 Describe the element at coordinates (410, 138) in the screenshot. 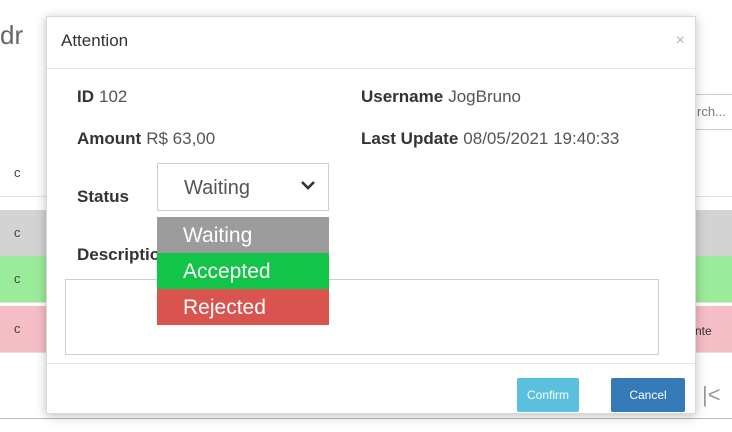

I see `last-update-label: Last Update` at that location.